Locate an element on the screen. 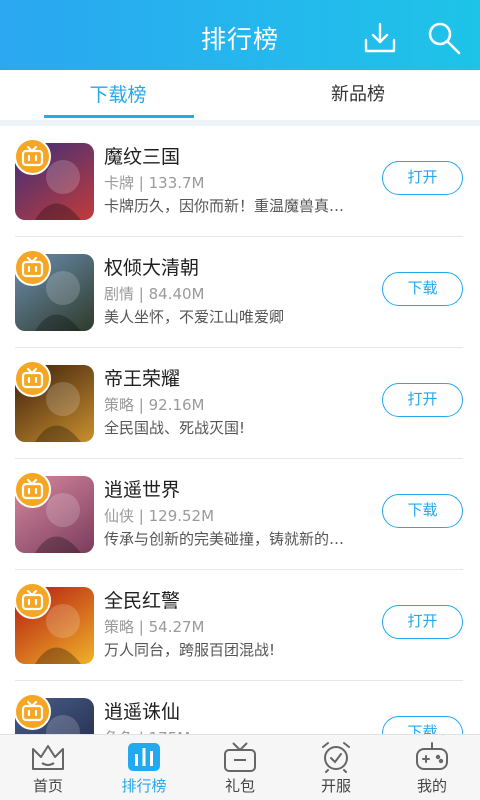  nav-item-server: 开服 is located at coordinates (336, 767).